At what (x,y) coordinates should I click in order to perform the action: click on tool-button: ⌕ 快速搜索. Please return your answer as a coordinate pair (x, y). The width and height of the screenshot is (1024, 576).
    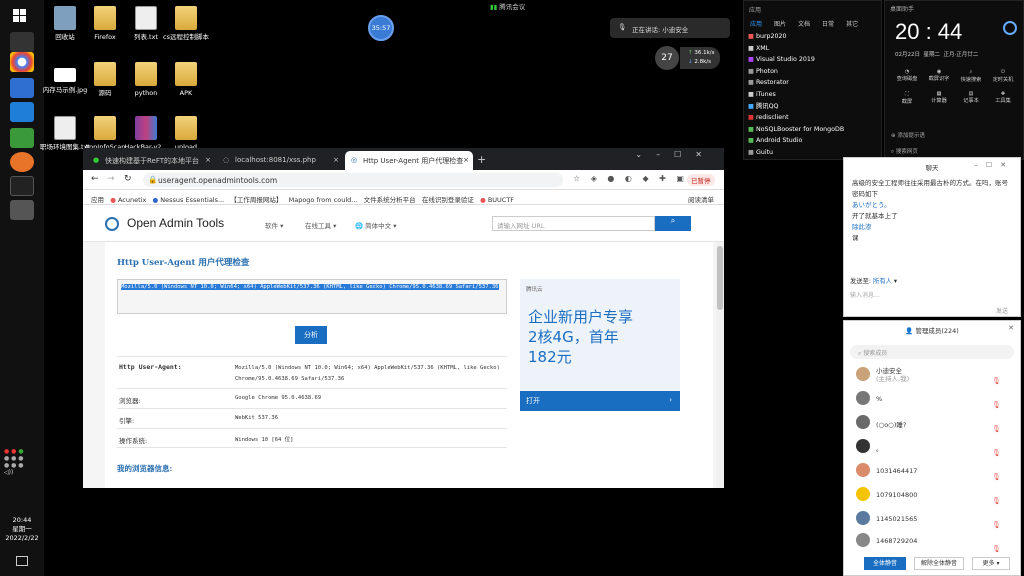
    Looking at the image, I should click on (971, 76).